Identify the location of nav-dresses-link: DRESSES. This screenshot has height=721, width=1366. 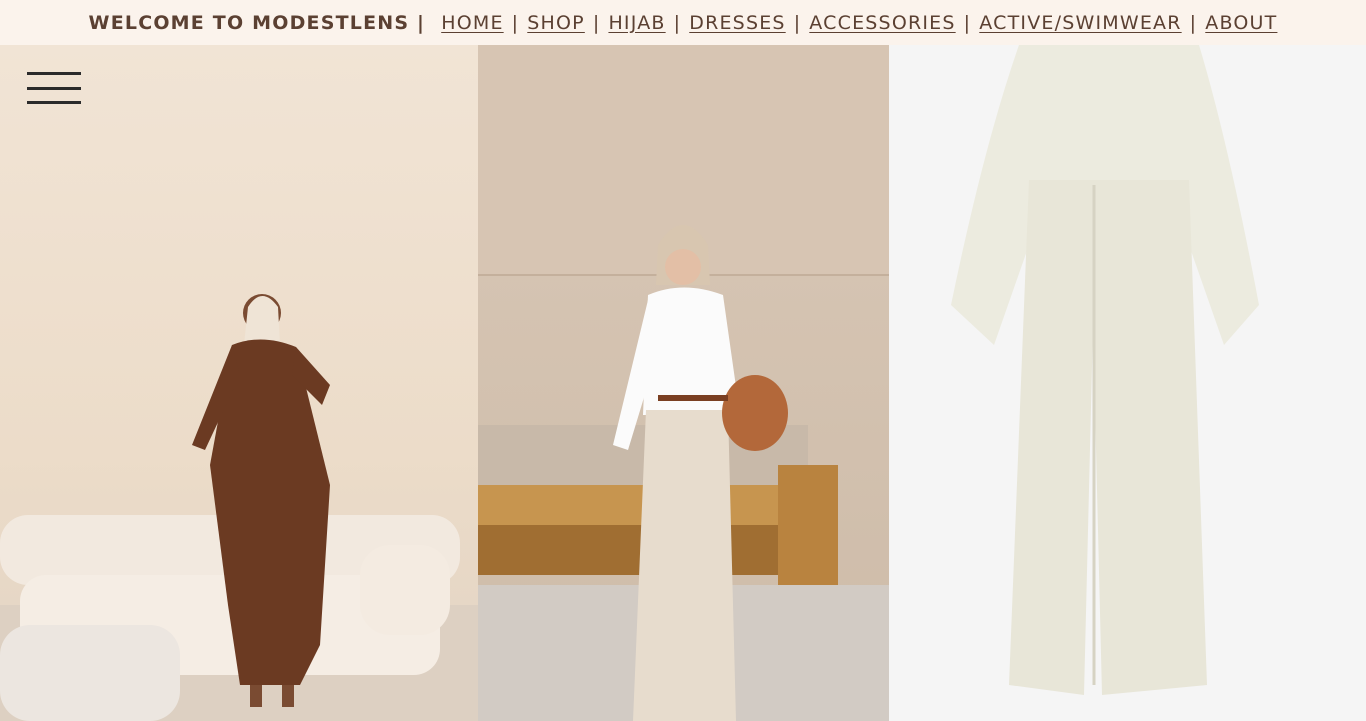
(737, 23).